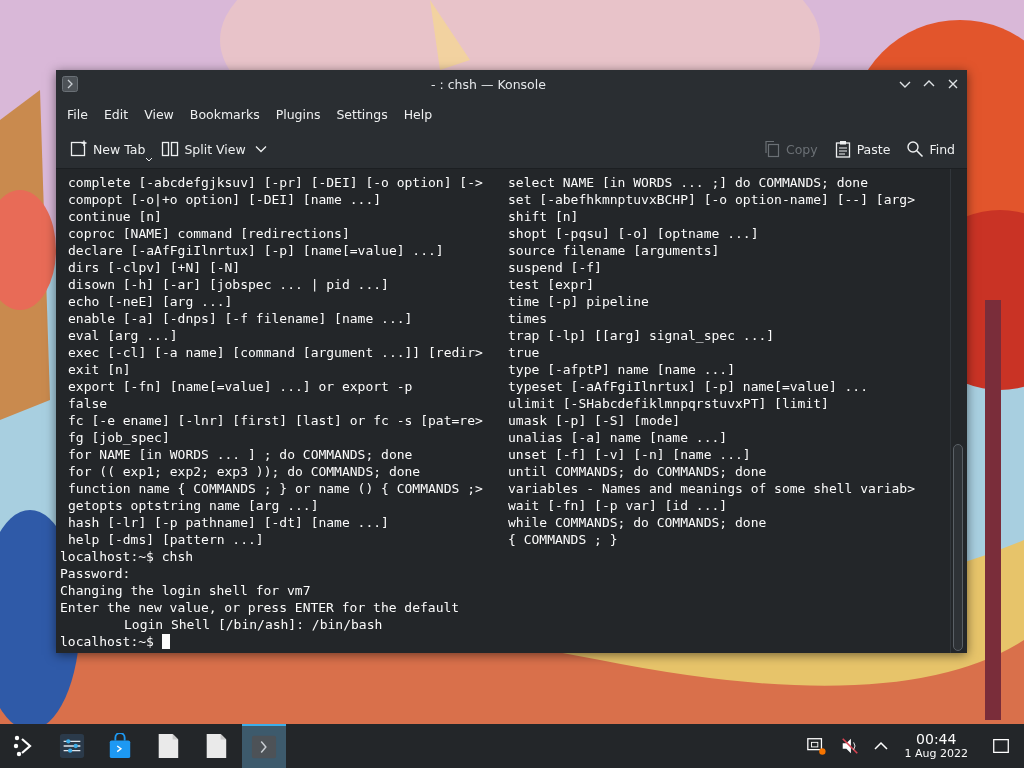 The image size is (1024, 768). Describe the element at coordinates (298, 114) in the screenshot. I see `menu-item: Plugins` at that location.